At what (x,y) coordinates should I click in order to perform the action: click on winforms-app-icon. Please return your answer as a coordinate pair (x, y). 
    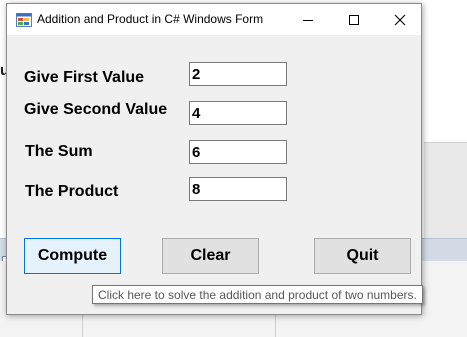
    Looking at the image, I should click on (24, 20).